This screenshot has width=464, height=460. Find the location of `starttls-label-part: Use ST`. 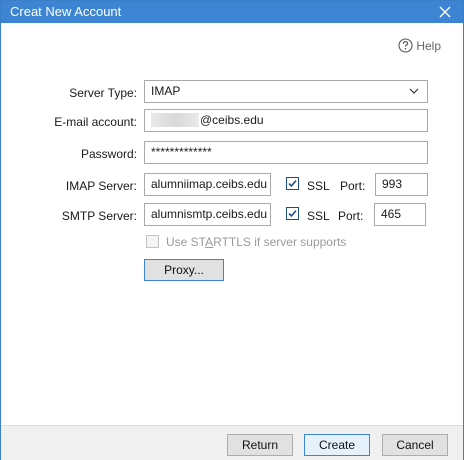

starttls-label-part: Use ST is located at coordinates (186, 242).